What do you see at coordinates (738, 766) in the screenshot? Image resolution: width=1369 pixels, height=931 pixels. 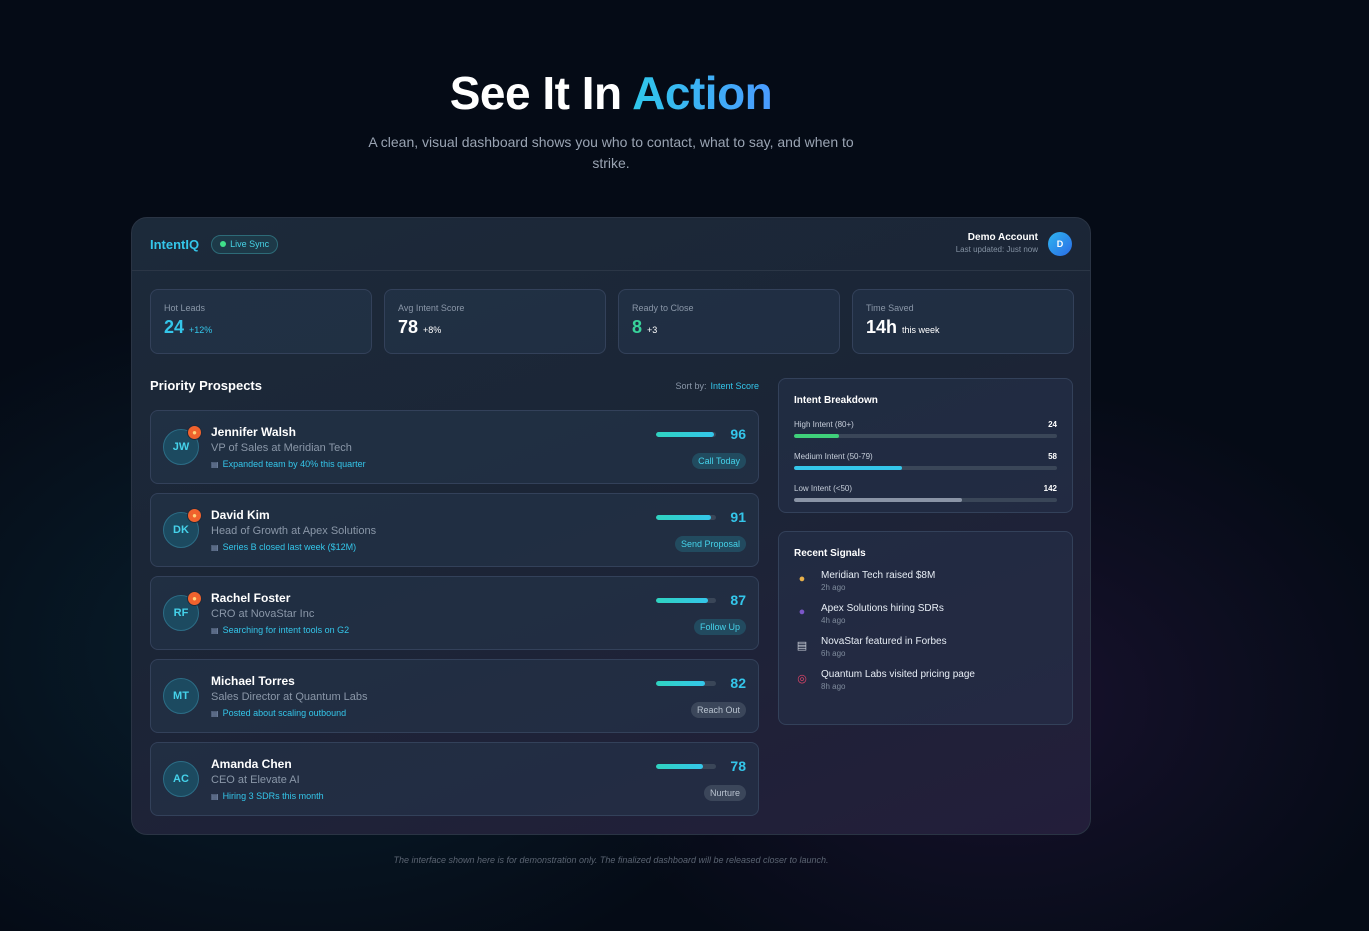 I see `score-value: 78` at bounding box center [738, 766].